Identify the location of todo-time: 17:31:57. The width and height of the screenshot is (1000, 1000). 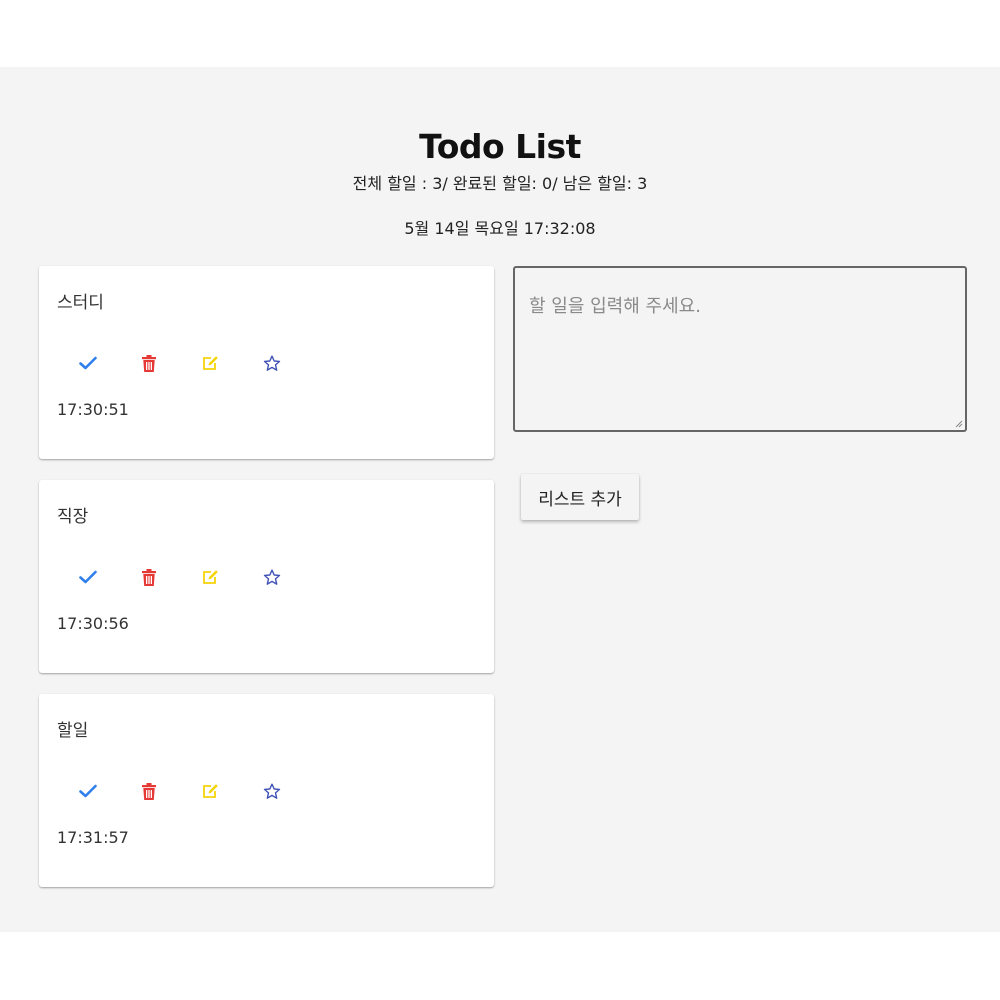
(93, 837).